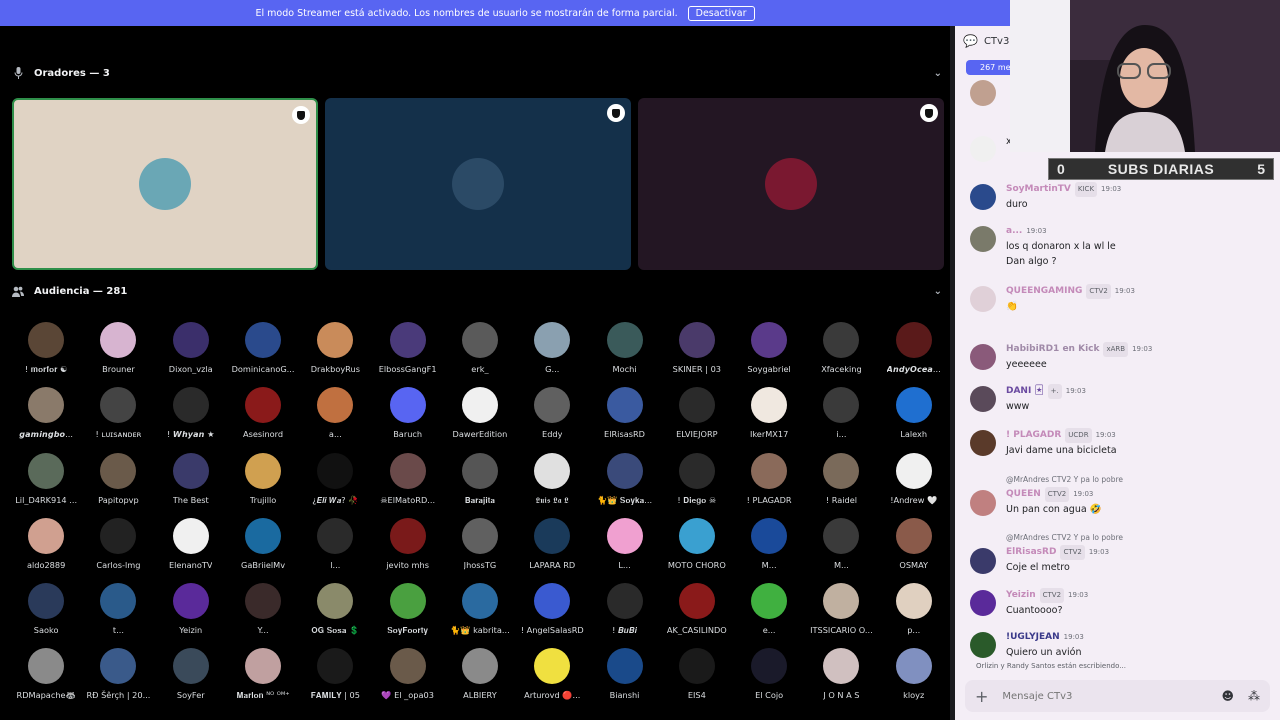 The width and height of the screenshot is (1280, 720). I want to click on audience-member: Trujillo, so click(263, 483).